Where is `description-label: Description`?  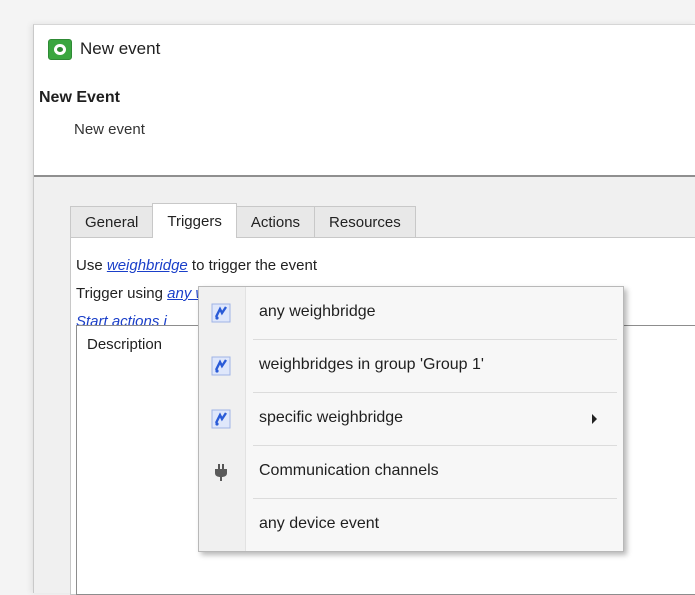
description-label: Description is located at coordinates (125, 344).